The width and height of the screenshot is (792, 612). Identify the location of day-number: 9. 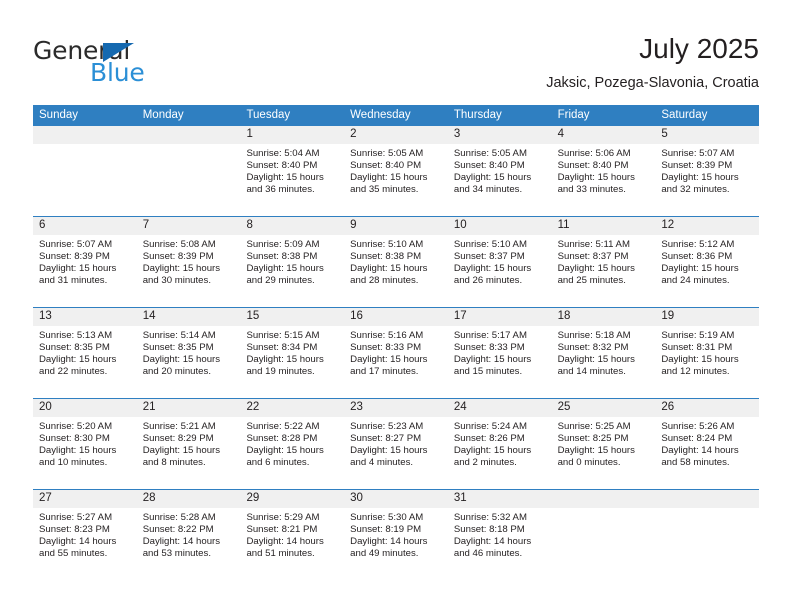
(396, 226).